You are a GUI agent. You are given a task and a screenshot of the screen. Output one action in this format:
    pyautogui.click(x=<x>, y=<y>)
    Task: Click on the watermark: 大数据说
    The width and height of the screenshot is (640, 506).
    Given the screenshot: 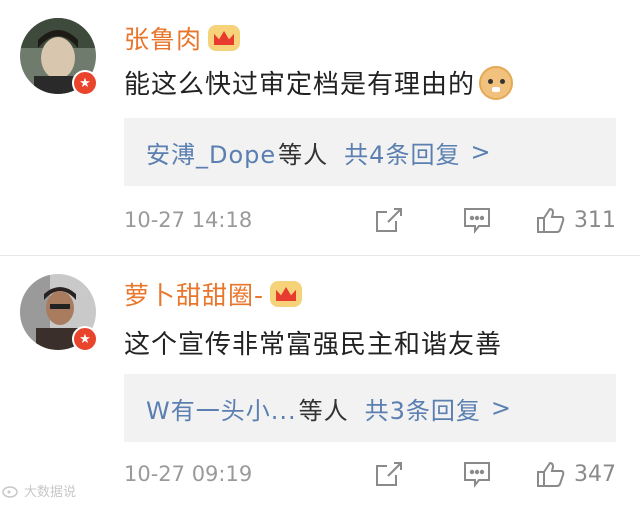 What is the action you would take?
    pyautogui.click(x=39, y=490)
    